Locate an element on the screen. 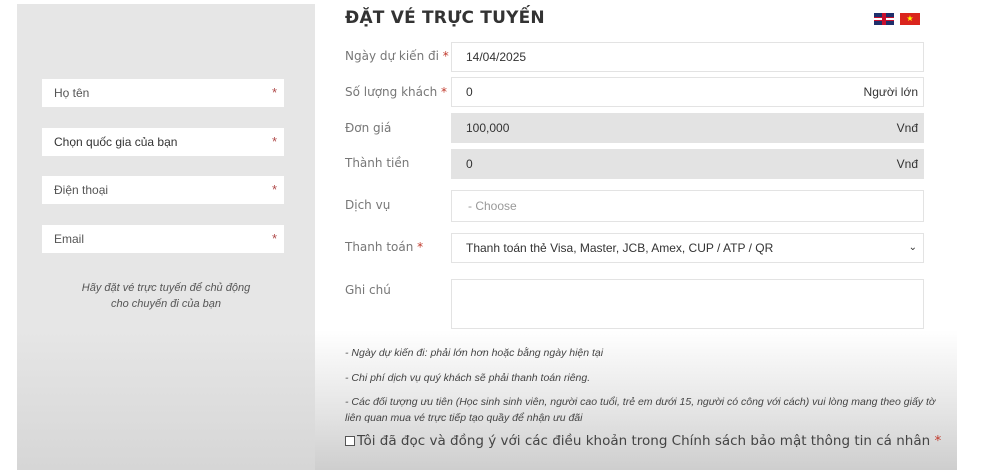  note-label: Ghi chú is located at coordinates (368, 290).